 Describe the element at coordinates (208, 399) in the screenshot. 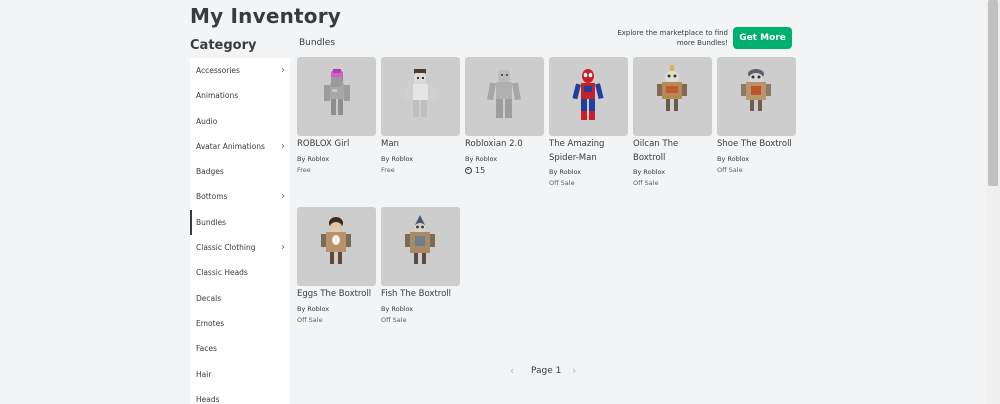

I see `sidebar-item-label: Heads` at that location.